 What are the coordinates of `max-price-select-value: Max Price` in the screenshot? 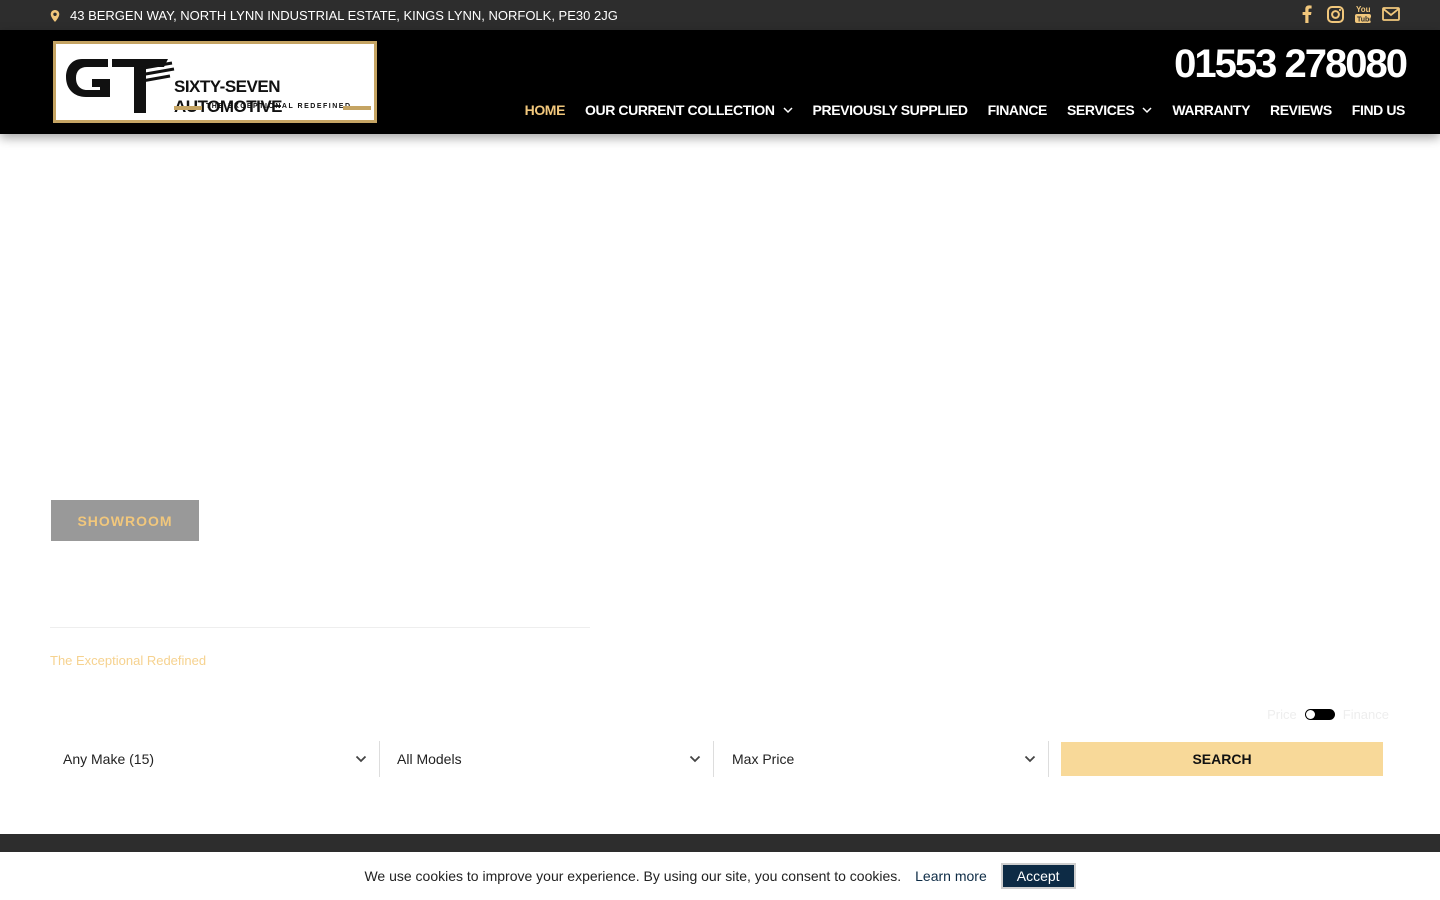 It's located at (763, 759).